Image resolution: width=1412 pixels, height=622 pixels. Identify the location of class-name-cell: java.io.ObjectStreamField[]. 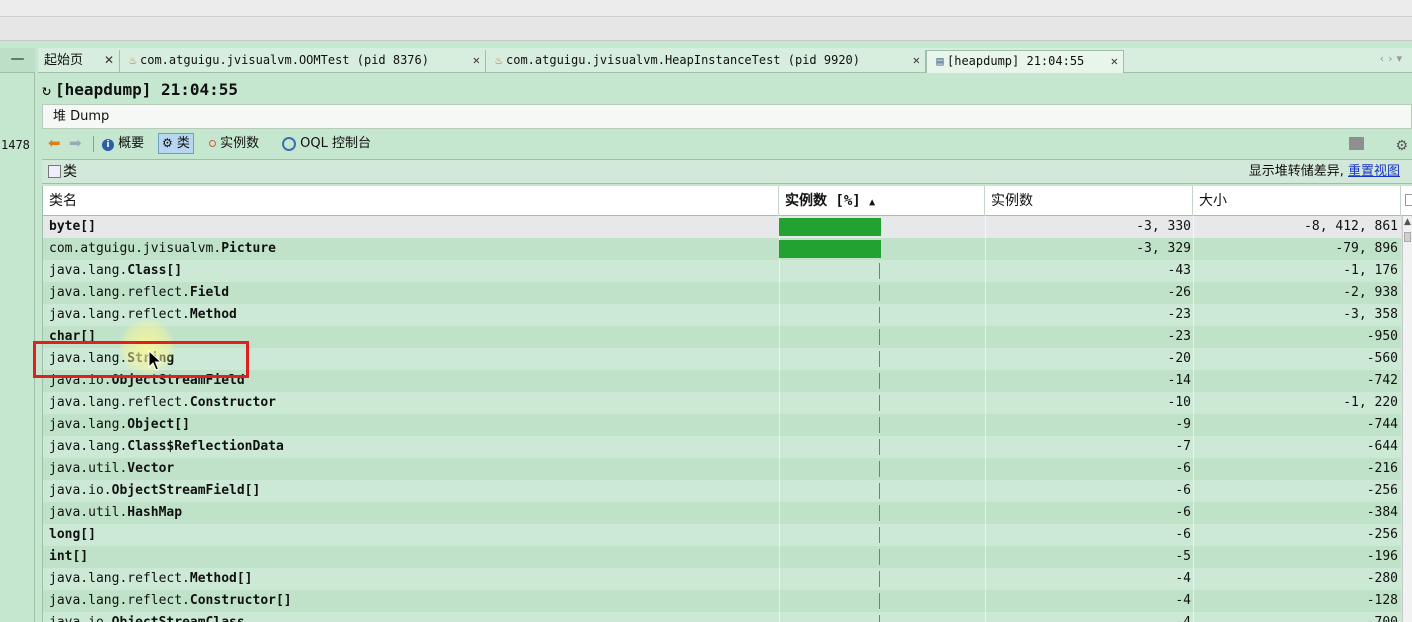
(154, 491).